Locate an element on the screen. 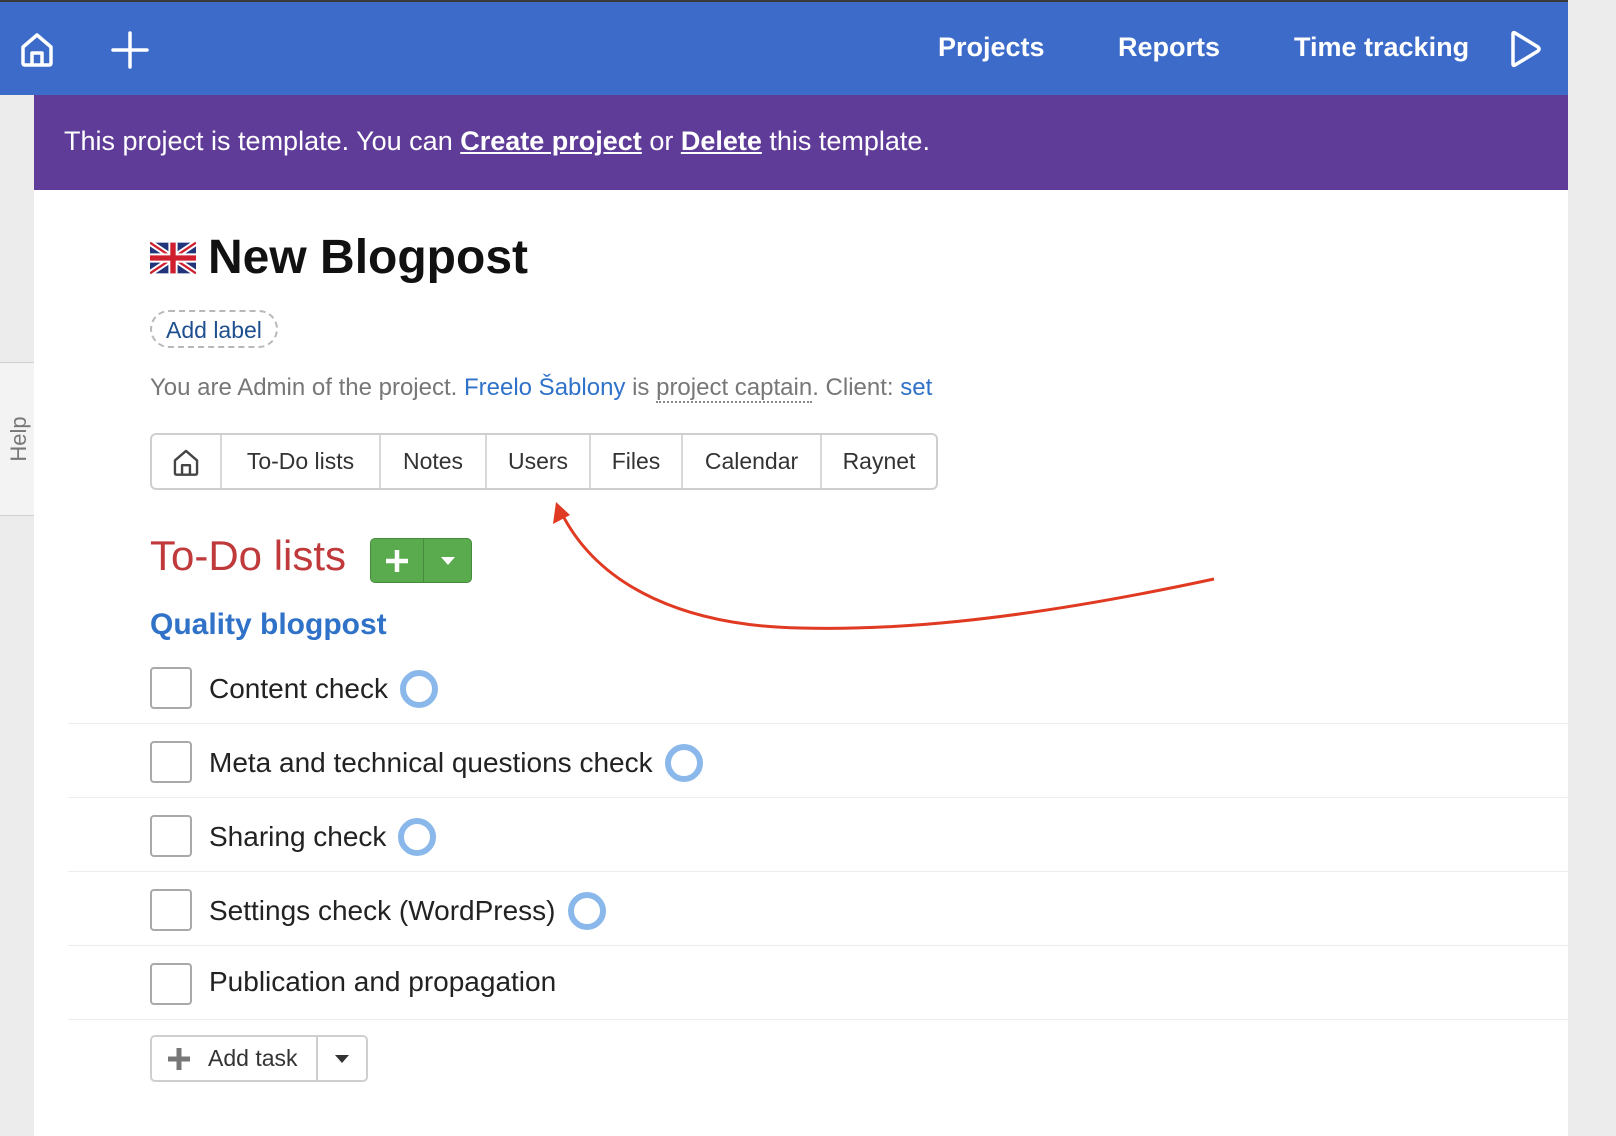  help-tab-label: Help is located at coordinates (18, 439).